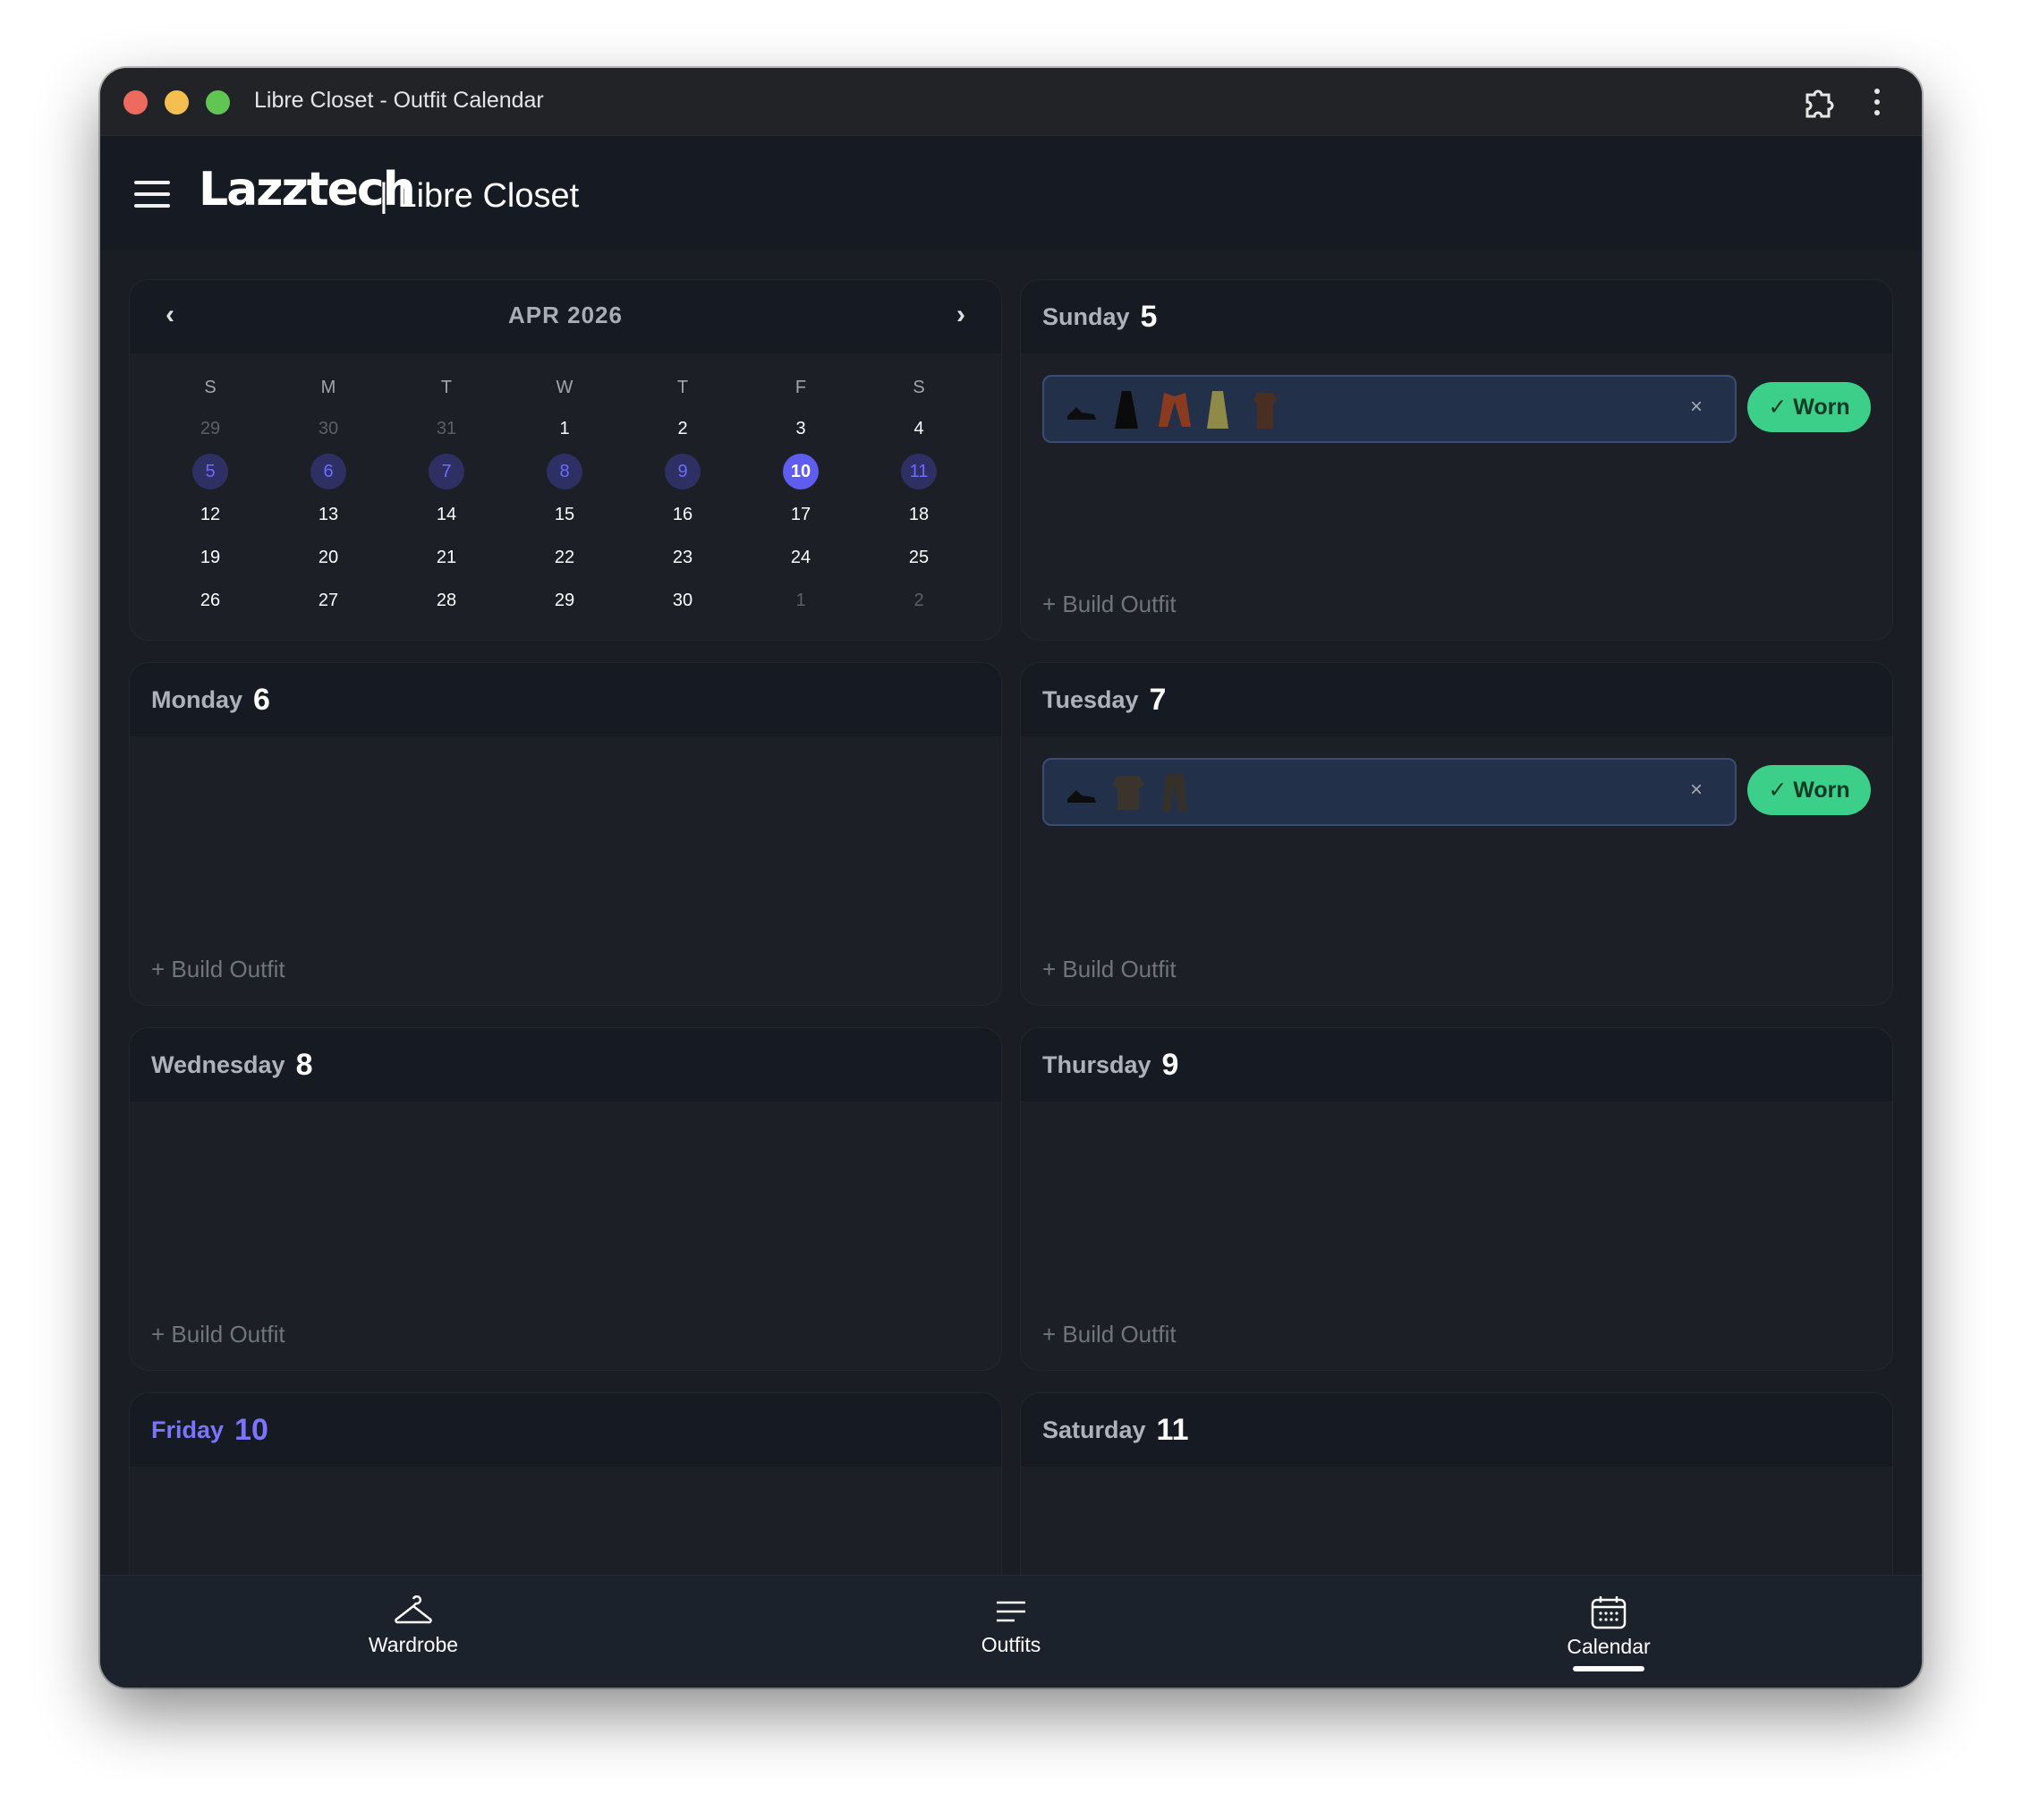  Describe the element at coordinates (447, 557) in the screenshot. I see `calendar-day: 21` at that location.